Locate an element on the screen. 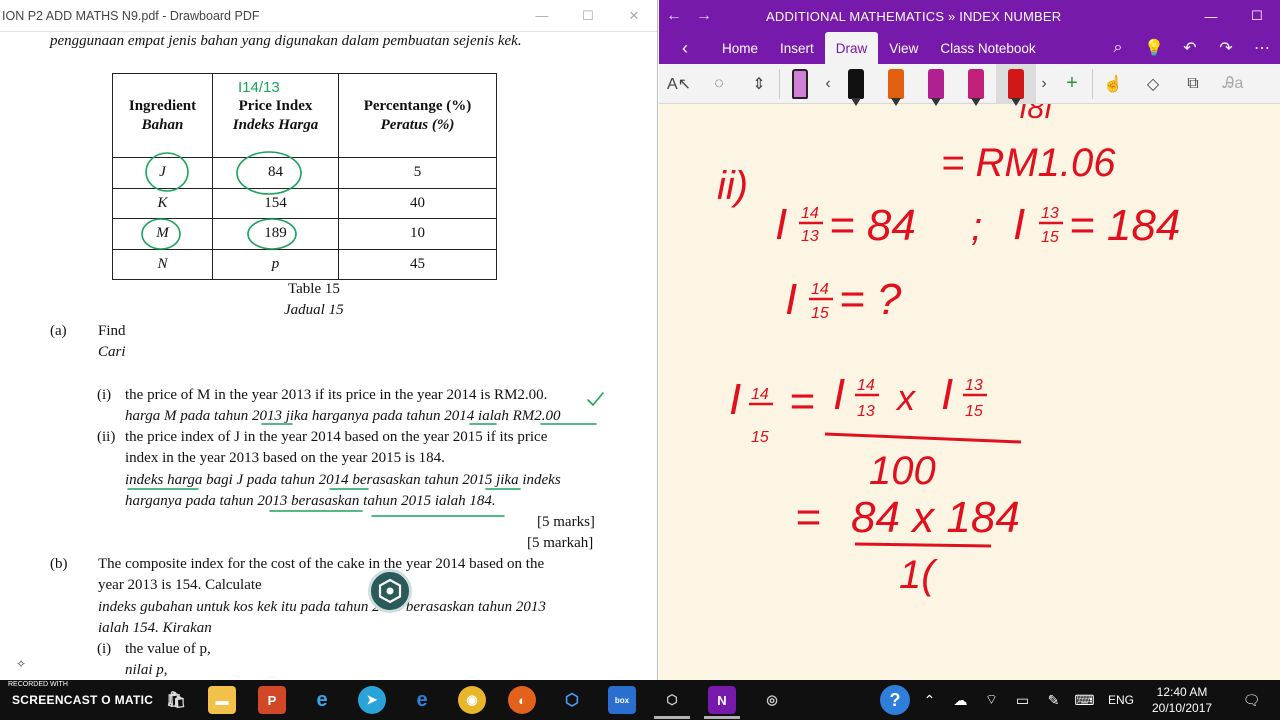 This screenshot has height=720, width=1280. close-button: ✕ is located at coordinates (634, 16).